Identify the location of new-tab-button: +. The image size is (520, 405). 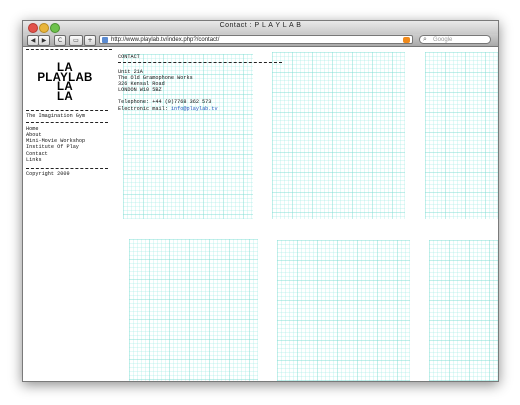
(90, 40).